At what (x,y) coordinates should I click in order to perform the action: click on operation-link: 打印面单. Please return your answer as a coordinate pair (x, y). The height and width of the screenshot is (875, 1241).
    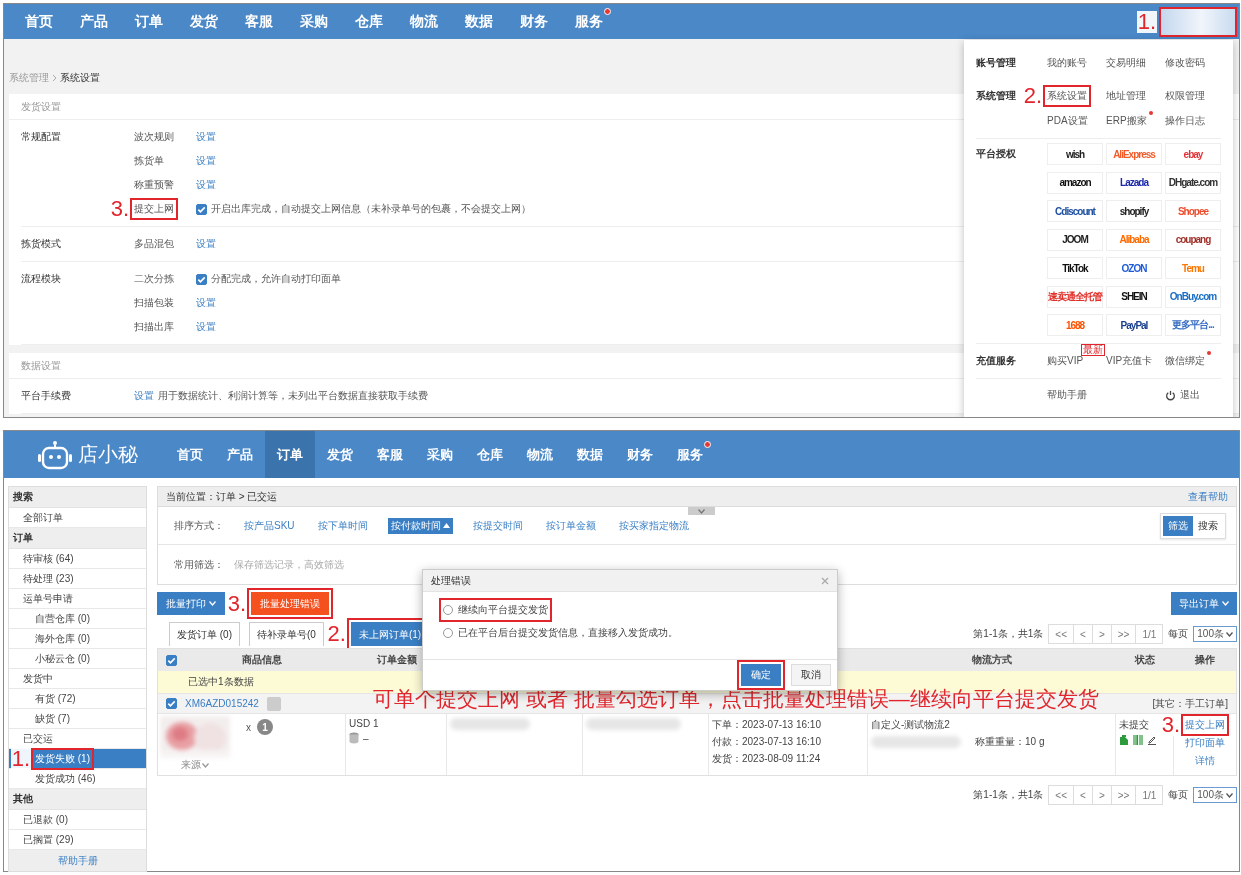
    Looking at the image, I should click on (1205, 743).